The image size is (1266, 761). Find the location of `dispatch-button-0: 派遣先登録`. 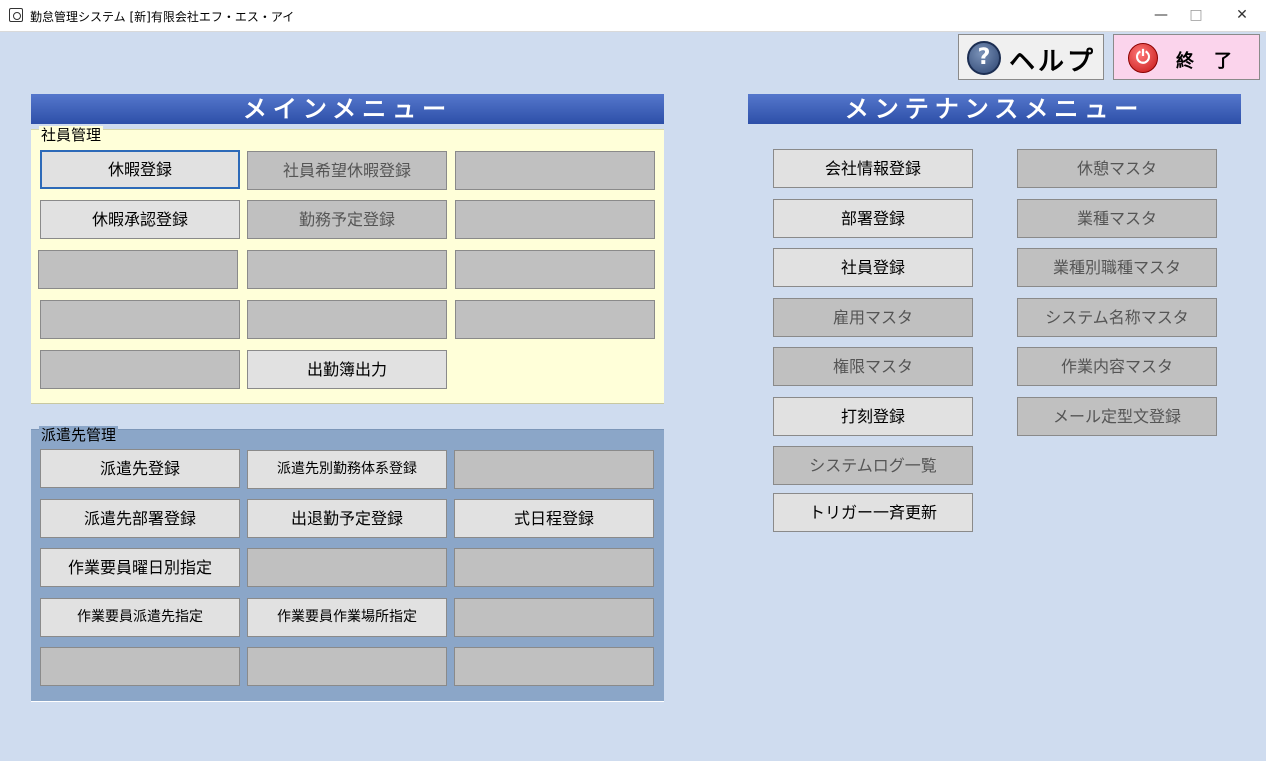

dispatch-button-0: 派遣先登録 is located at coordinates (140, 468).